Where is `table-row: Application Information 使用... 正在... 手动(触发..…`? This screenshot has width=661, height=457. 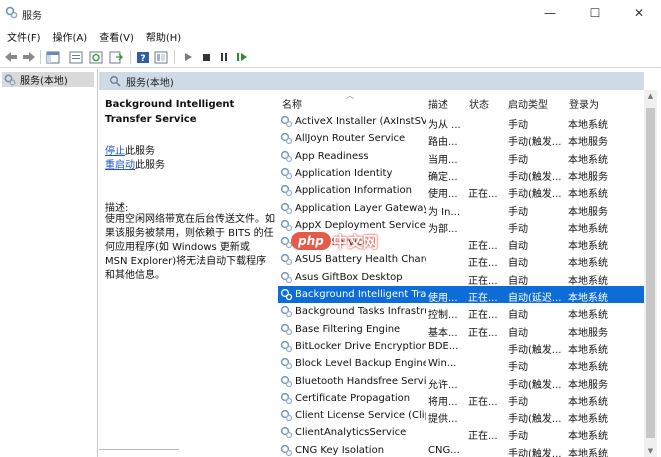 table-row: Application Information 使用... 正在... 手动(触发..… is located at coordinates (461, 191).